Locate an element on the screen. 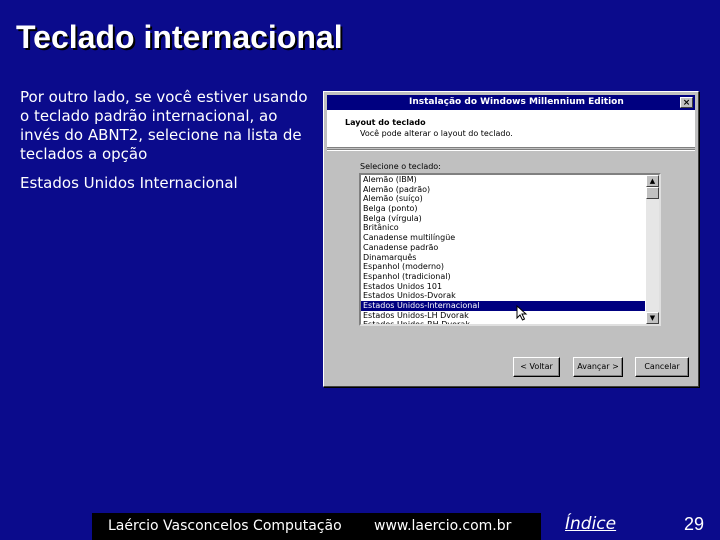 The height and width of the screenshot is (540, 720). list-item: Alemão (suíço) is located at coordinates (503, 199).